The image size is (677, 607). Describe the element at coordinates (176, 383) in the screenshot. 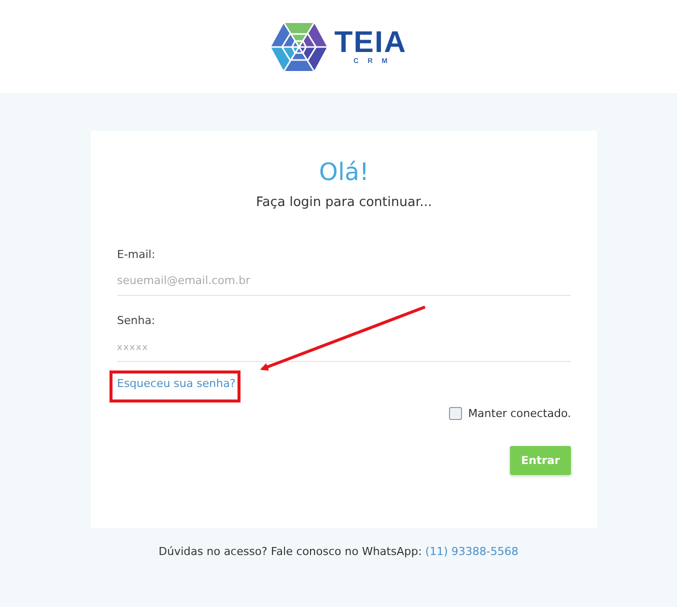

I see `forgot-password-link: Esqueceu sua senha?` at that location.